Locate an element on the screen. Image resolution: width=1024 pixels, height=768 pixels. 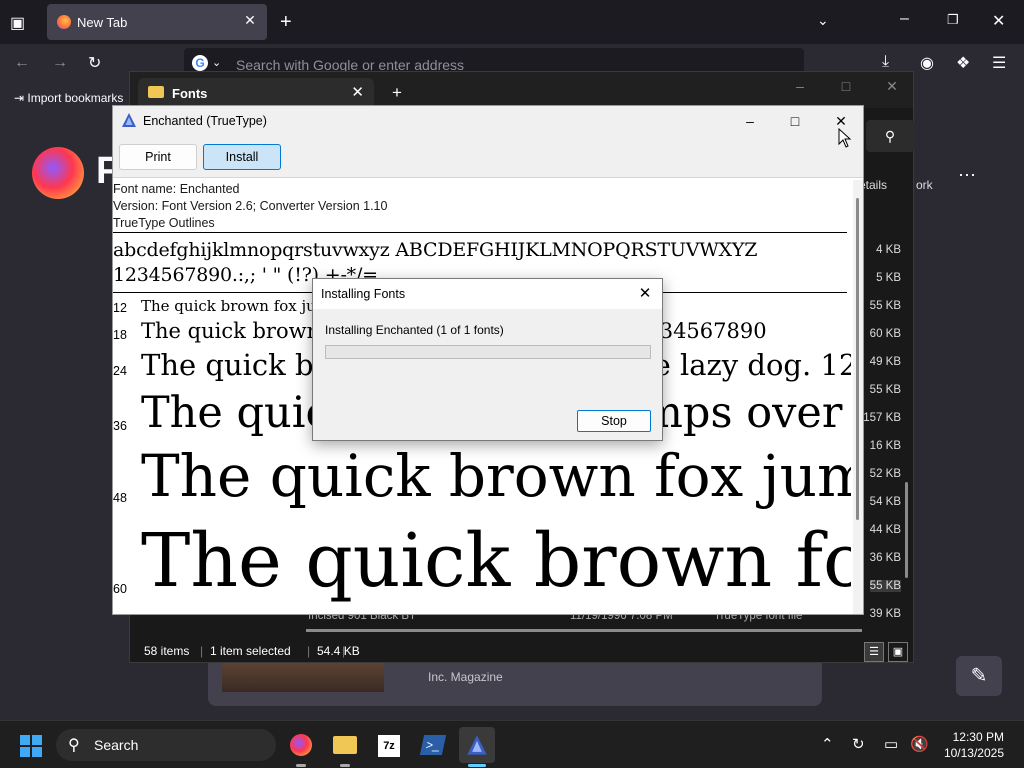
font-viewer-toolbar: Print Install is located at coordinates (488, 157).